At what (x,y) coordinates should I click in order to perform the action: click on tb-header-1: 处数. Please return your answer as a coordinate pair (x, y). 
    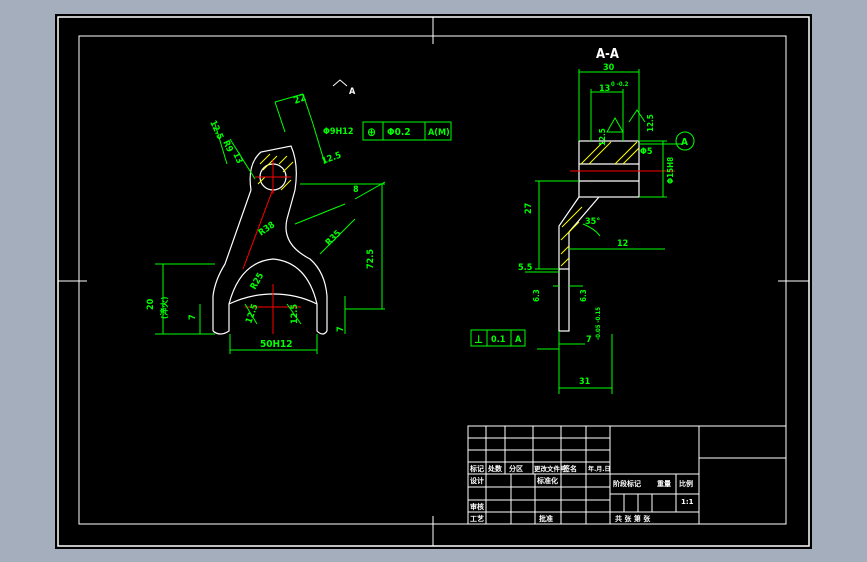
    Looking at the image, I should click on (495, 468).